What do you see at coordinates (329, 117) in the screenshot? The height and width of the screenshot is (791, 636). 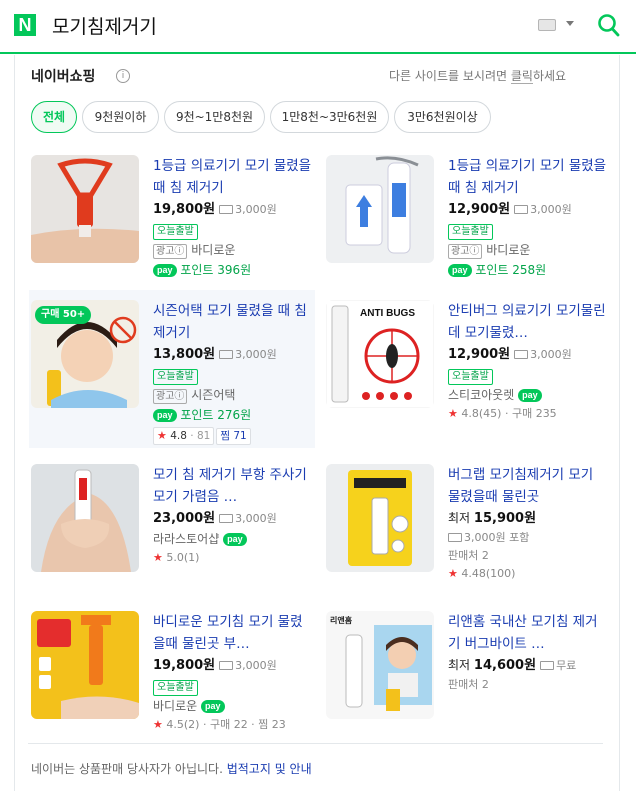 I see `filter-chip-18k-36k: 1만8천~3만6천원` at bounding box center [329, 117].